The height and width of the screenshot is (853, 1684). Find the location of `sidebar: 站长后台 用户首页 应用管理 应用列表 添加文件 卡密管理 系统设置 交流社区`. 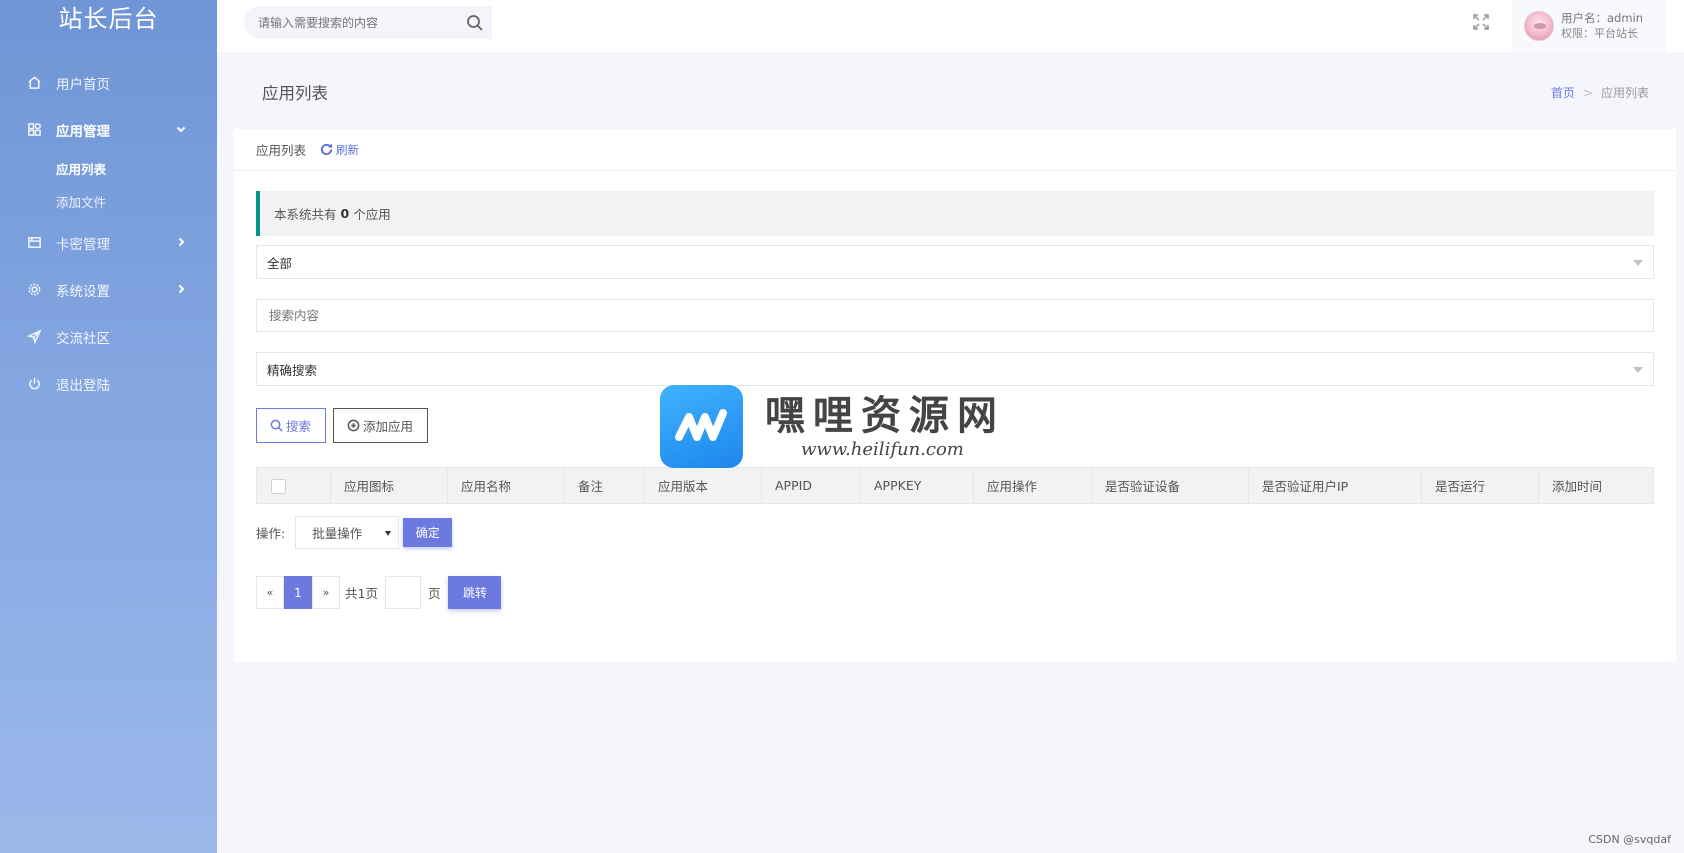

sidebar: 站长后台 用户首页 应用管理 应用列表 添加文件 卡密管理 系统设置 交流社区 is located at coordinates (108, 426).